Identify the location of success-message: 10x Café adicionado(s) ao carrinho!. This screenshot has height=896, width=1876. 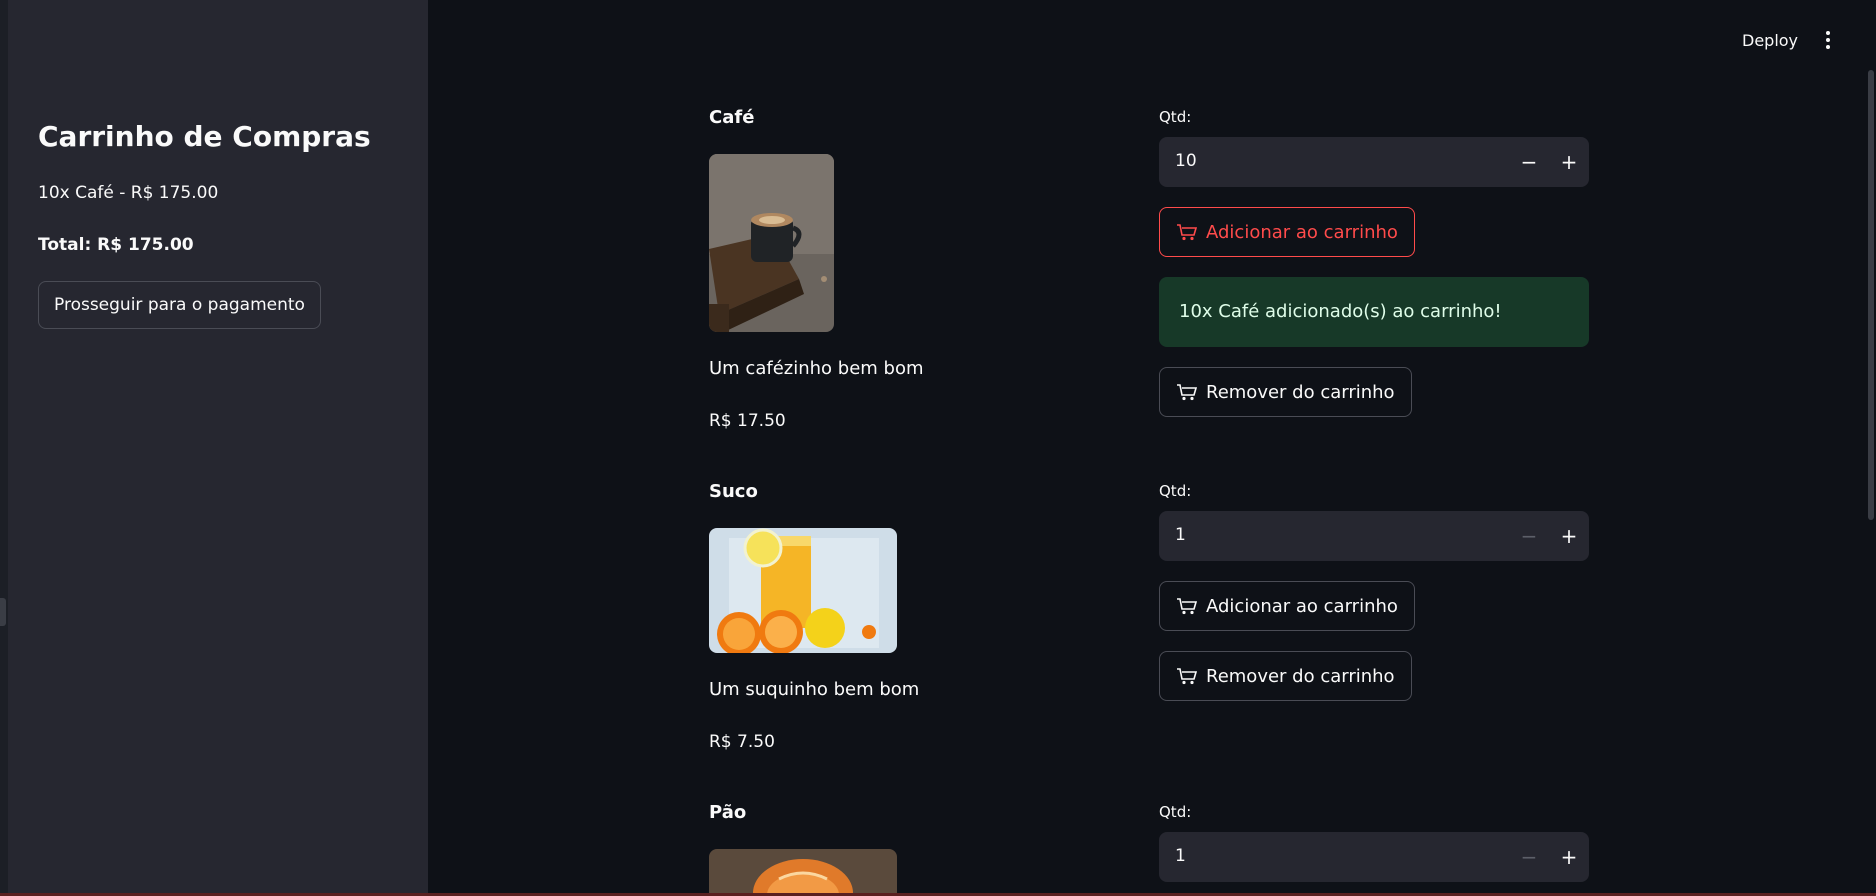
(1374, 312).